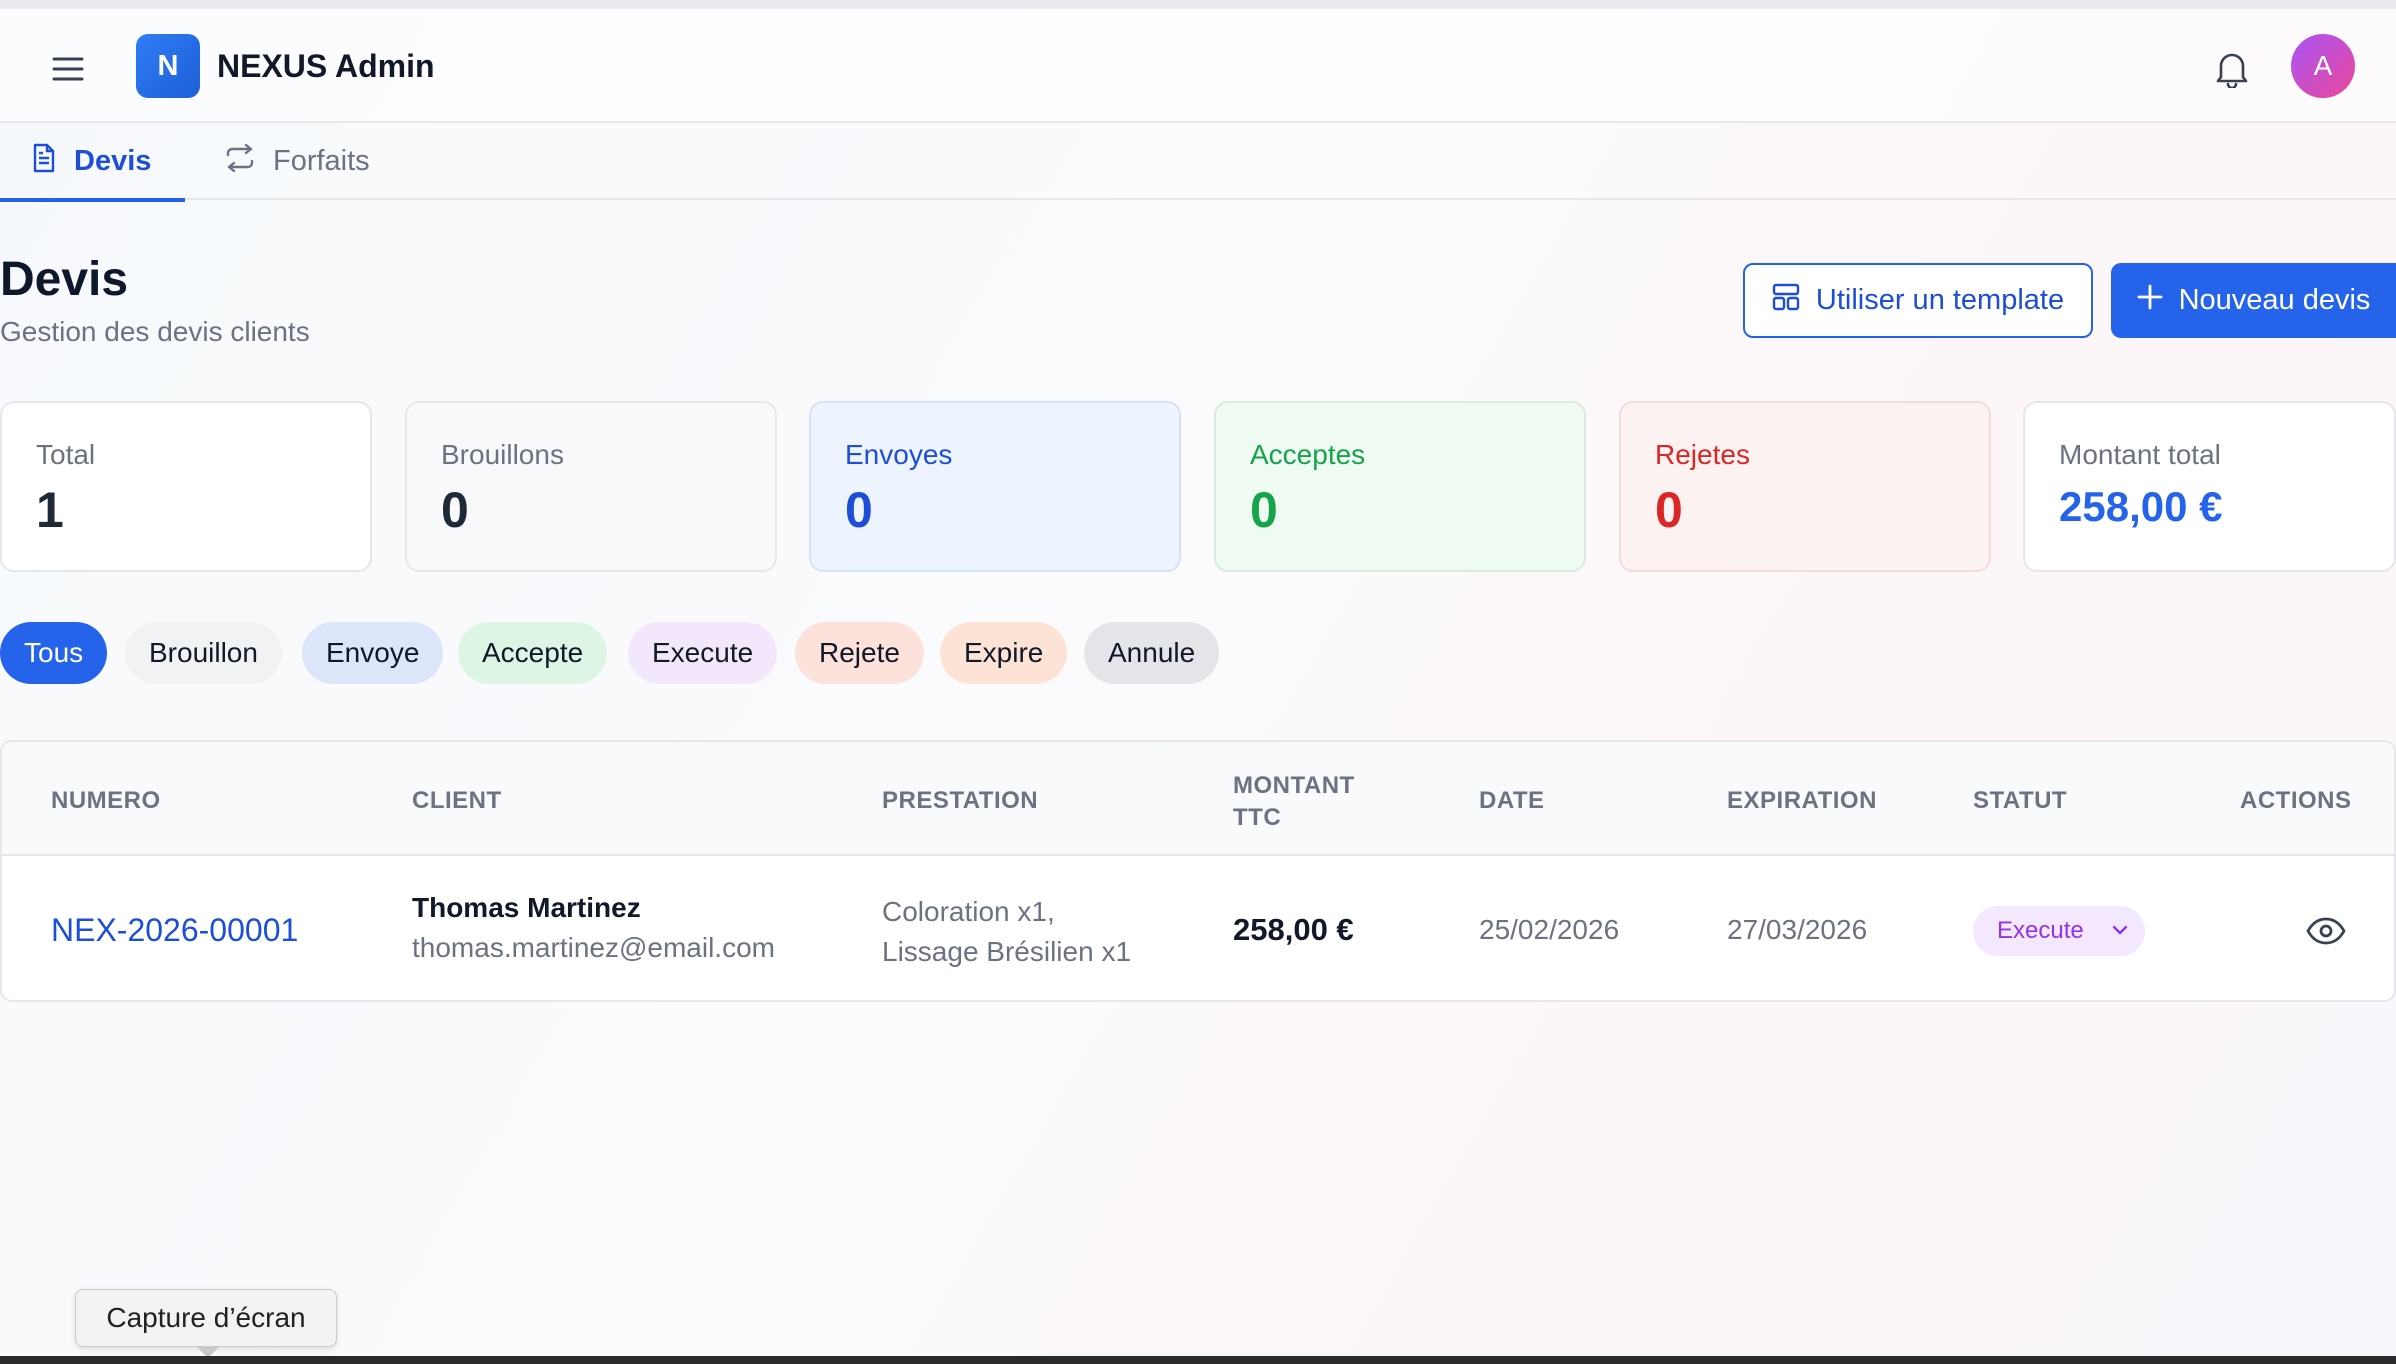 The width and height of the screenshot is (2396, 1364). I want to click on column-header-prestation: PRESTATION, so click(960, 801).